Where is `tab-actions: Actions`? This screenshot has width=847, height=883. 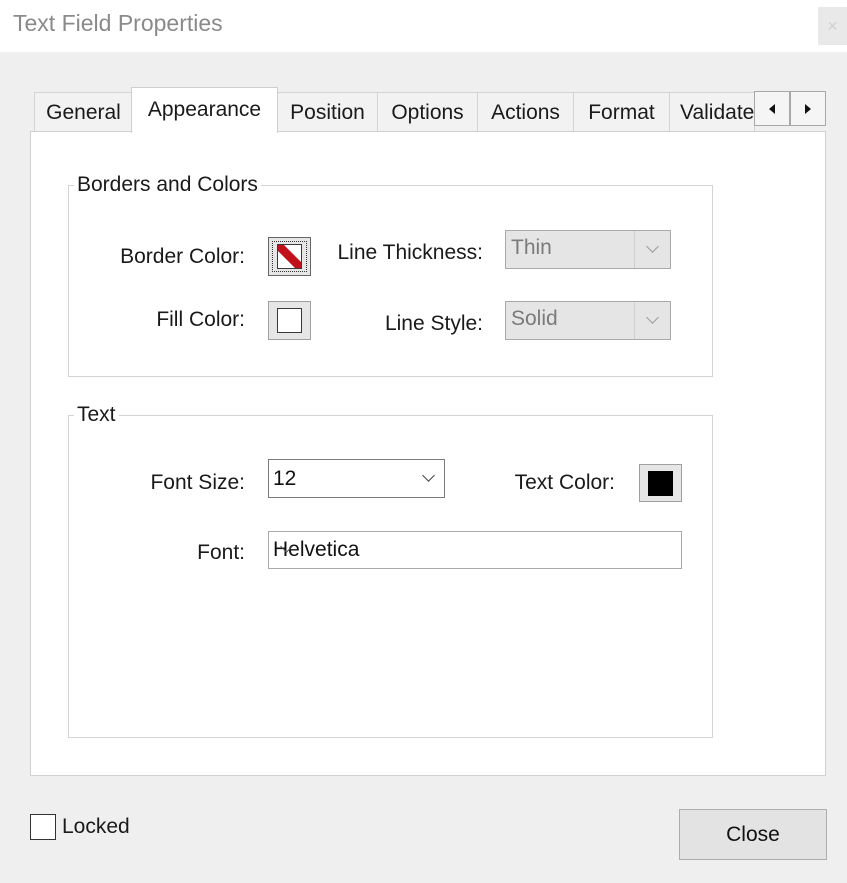 tab-actions: Actions is located at coordinates (525, 111).